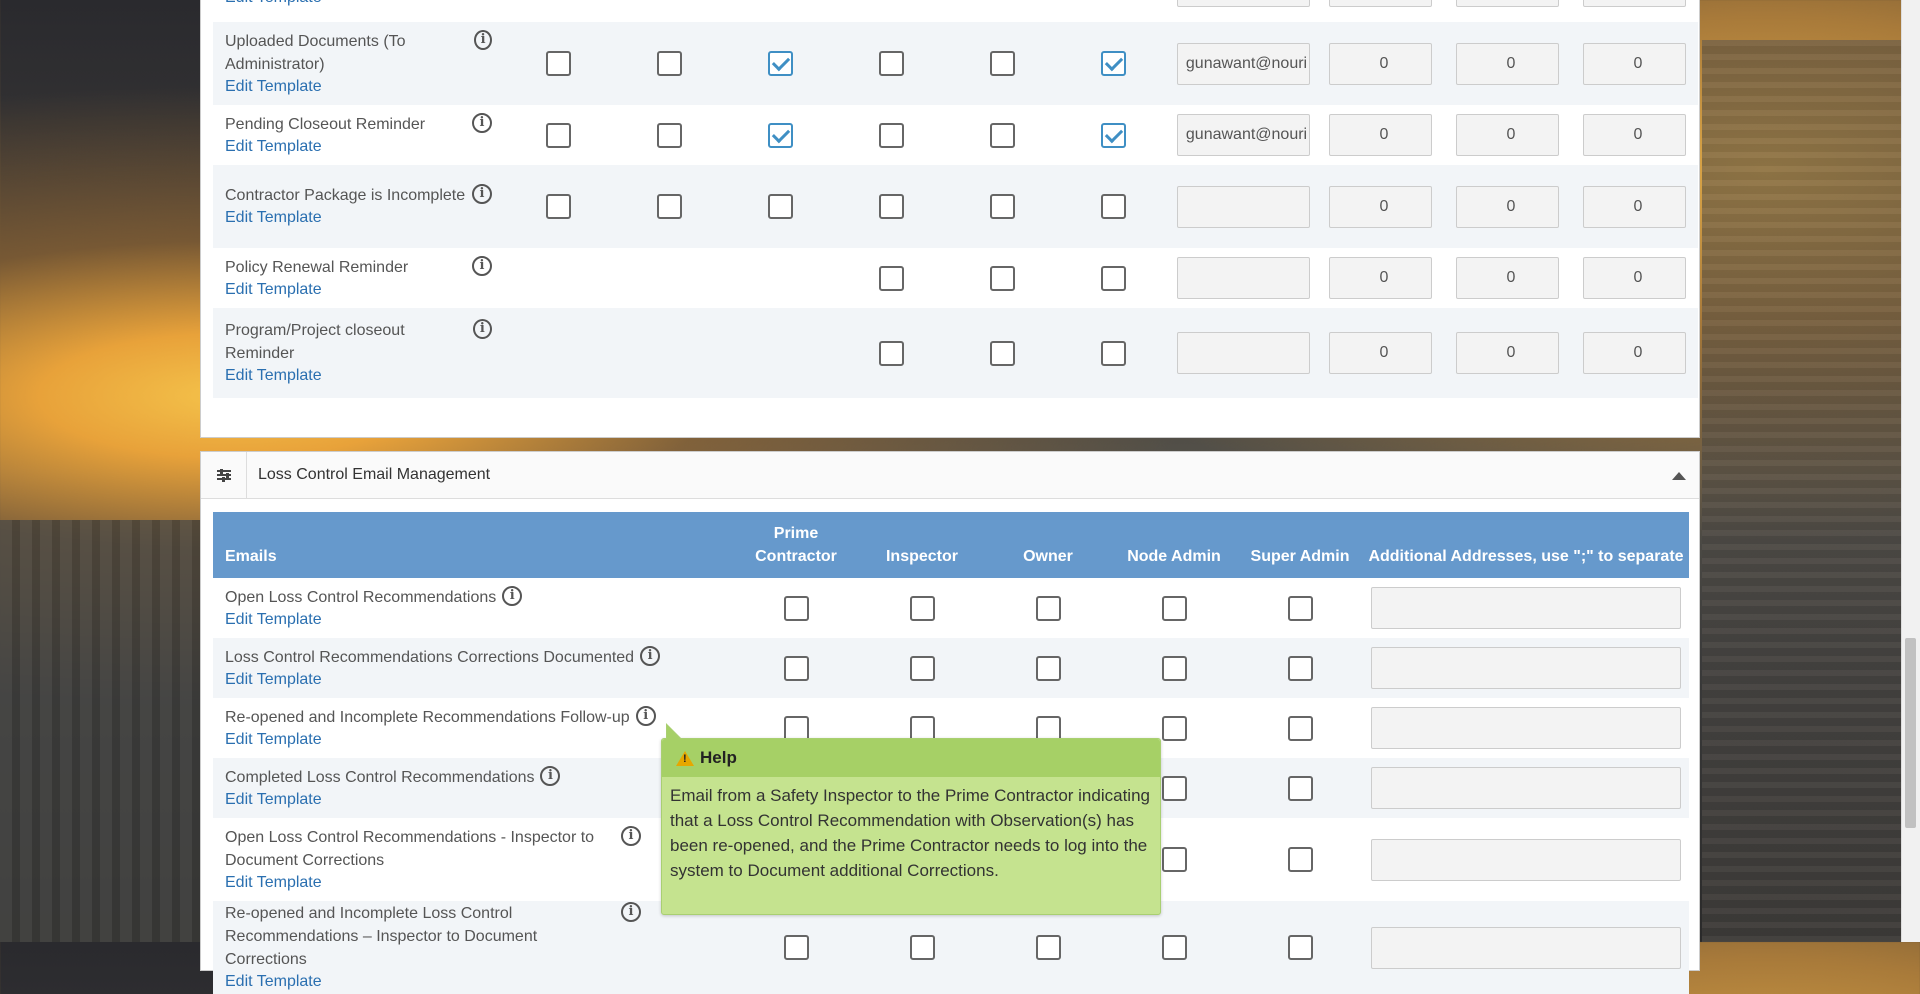 This screenshot has width=1920, height=994. Describe the element at coordinates (224, 475) in the screenshot. I see `section-settings-toggle` at that location.